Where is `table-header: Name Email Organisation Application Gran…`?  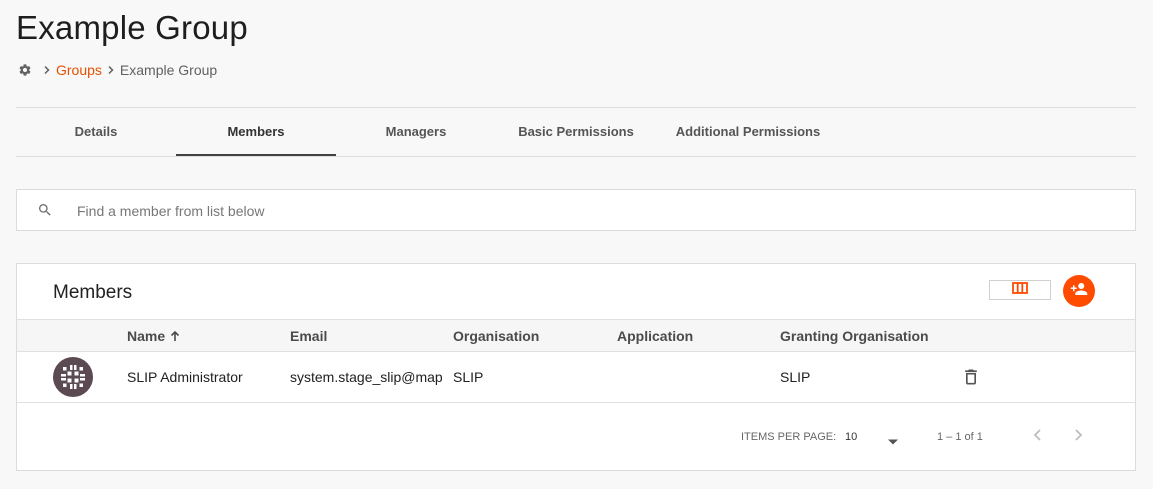 table-header: Name Email Organisation Application Gran… is located at coordinates (576, 335).